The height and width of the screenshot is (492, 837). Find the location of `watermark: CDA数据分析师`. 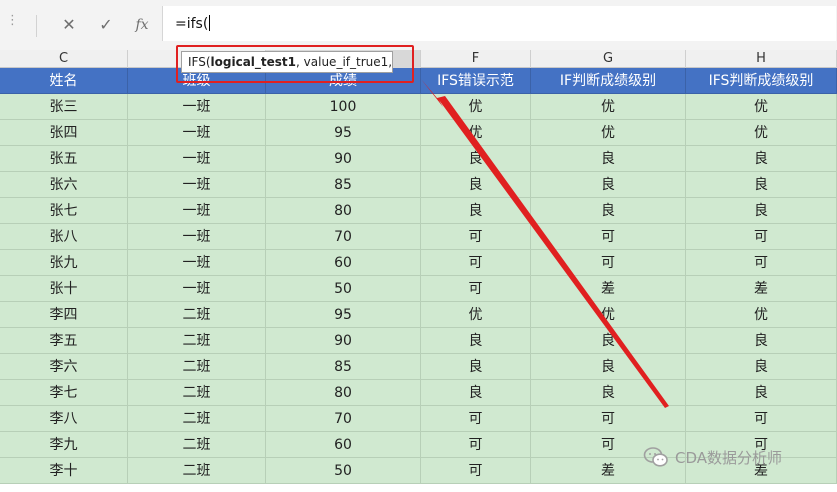

watermark: CDA数据分析师 is located at coordinates (712, 457).